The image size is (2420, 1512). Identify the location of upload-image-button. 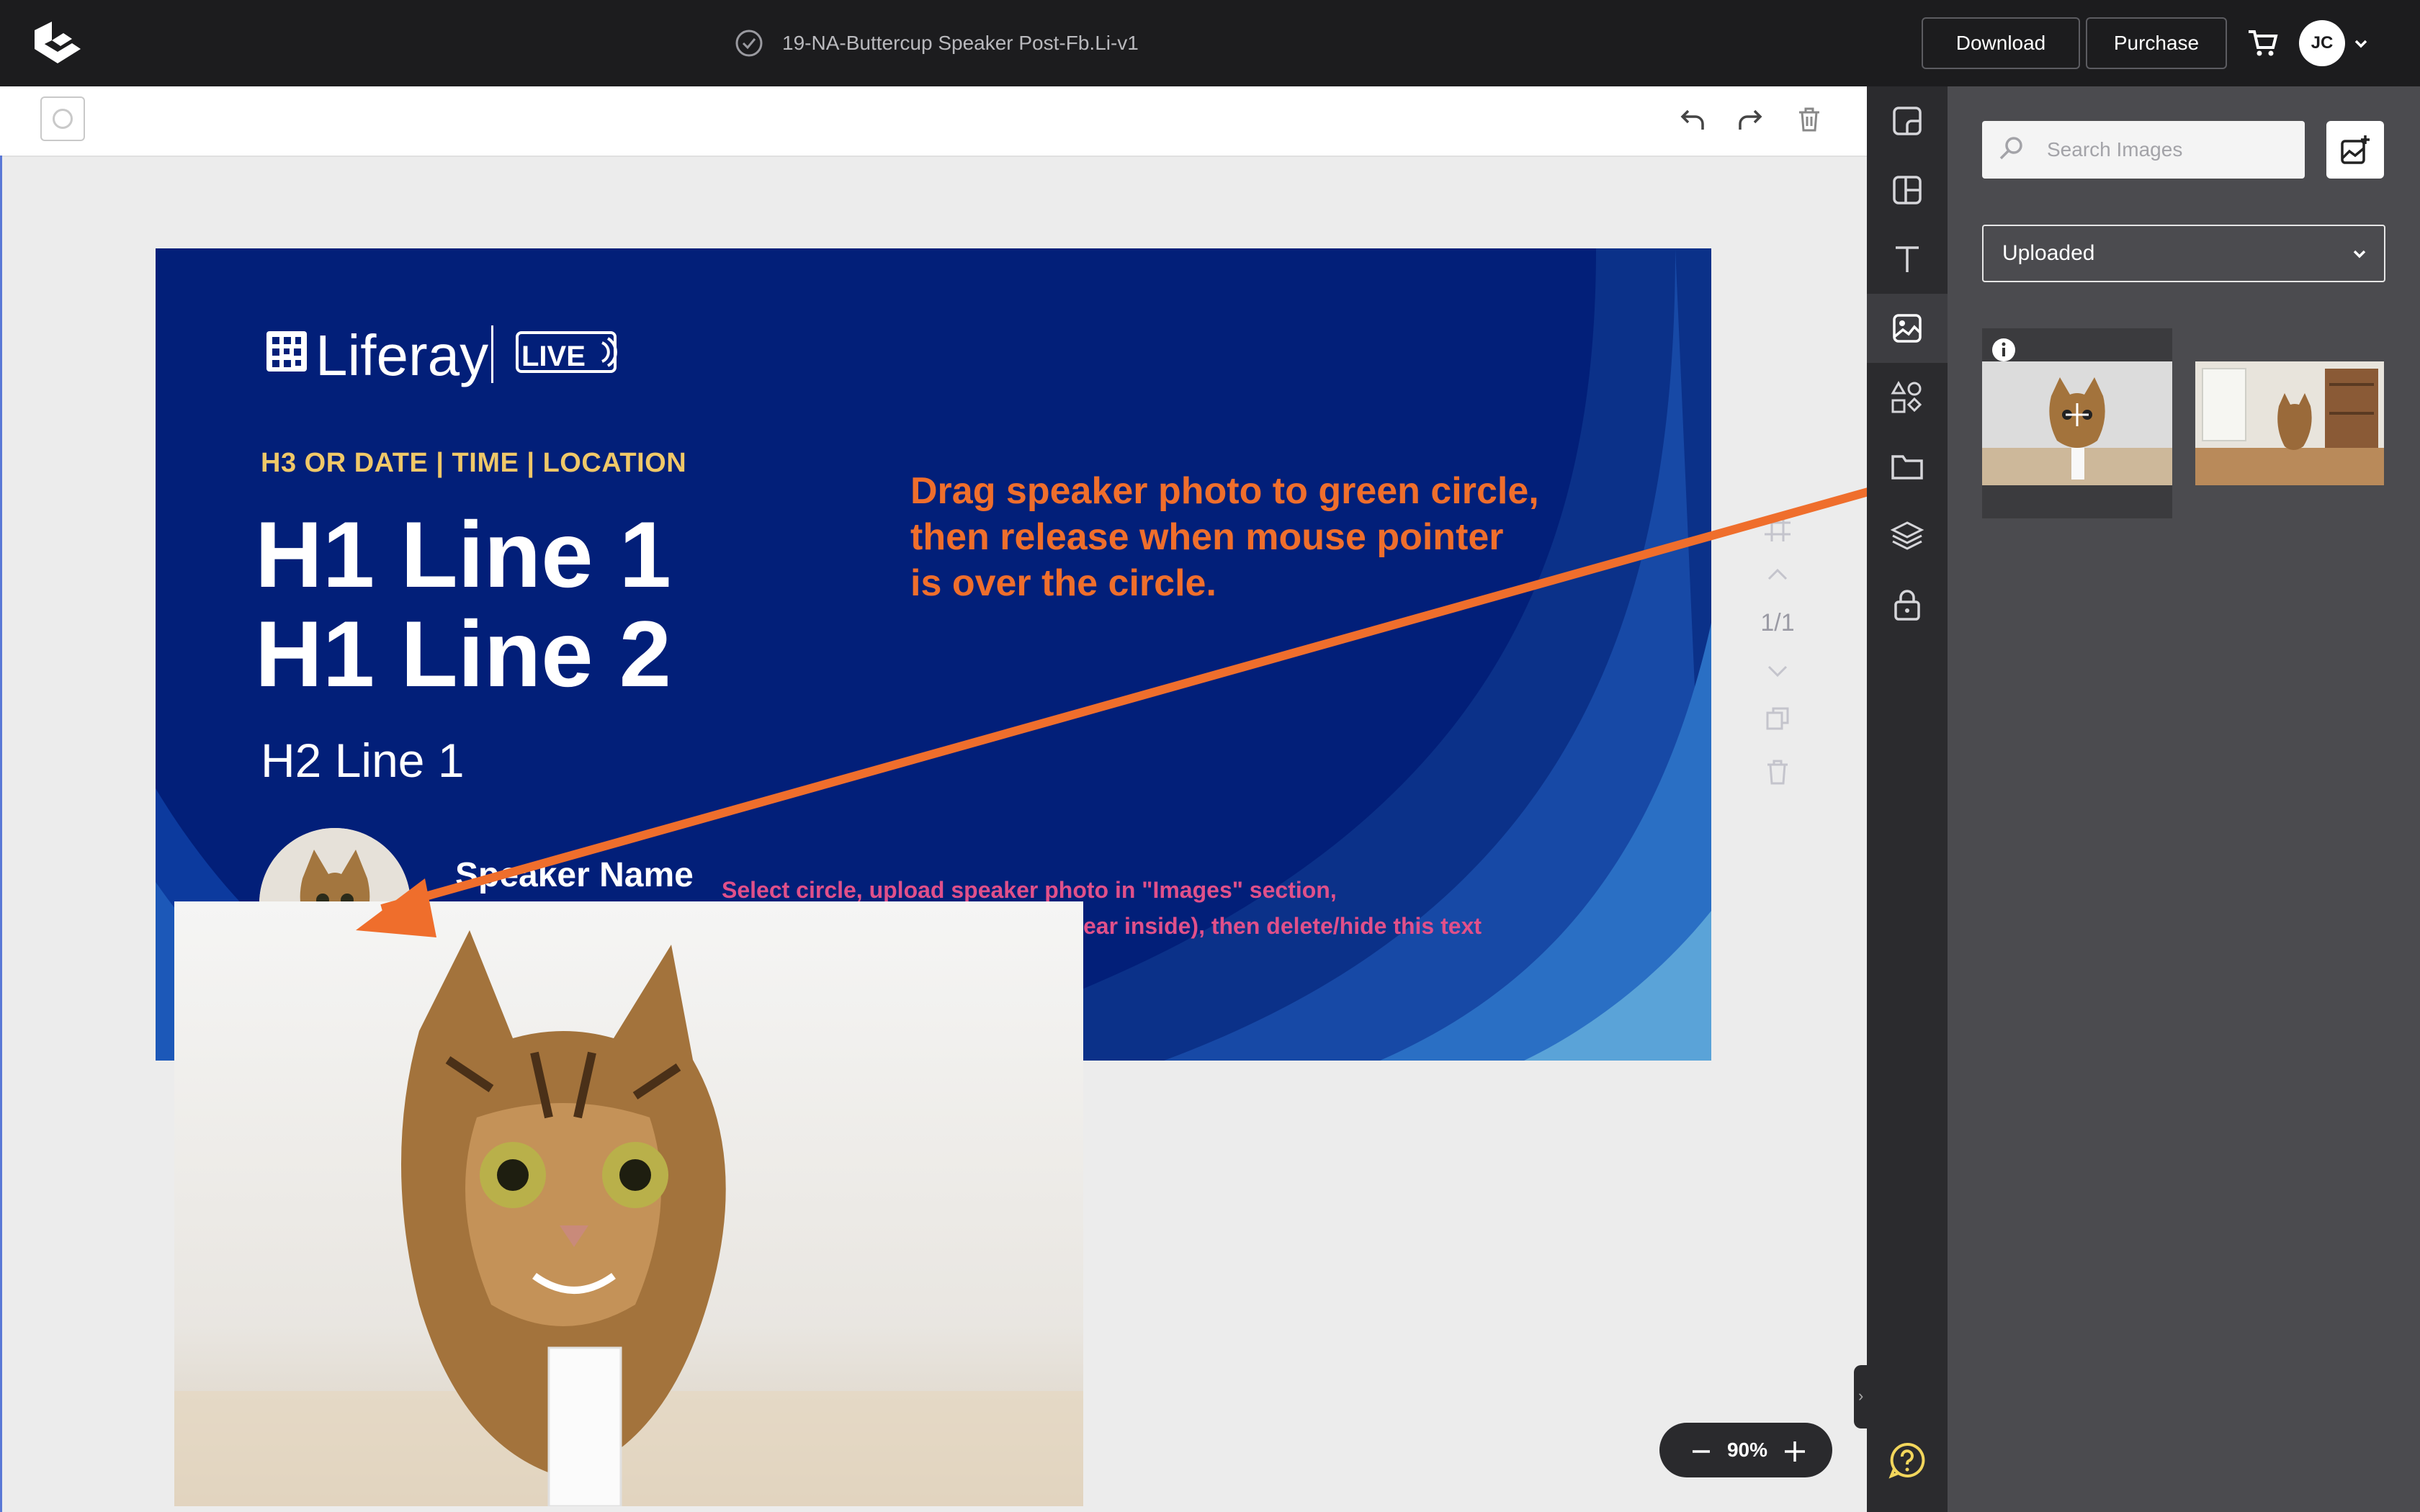
(2355, 150).